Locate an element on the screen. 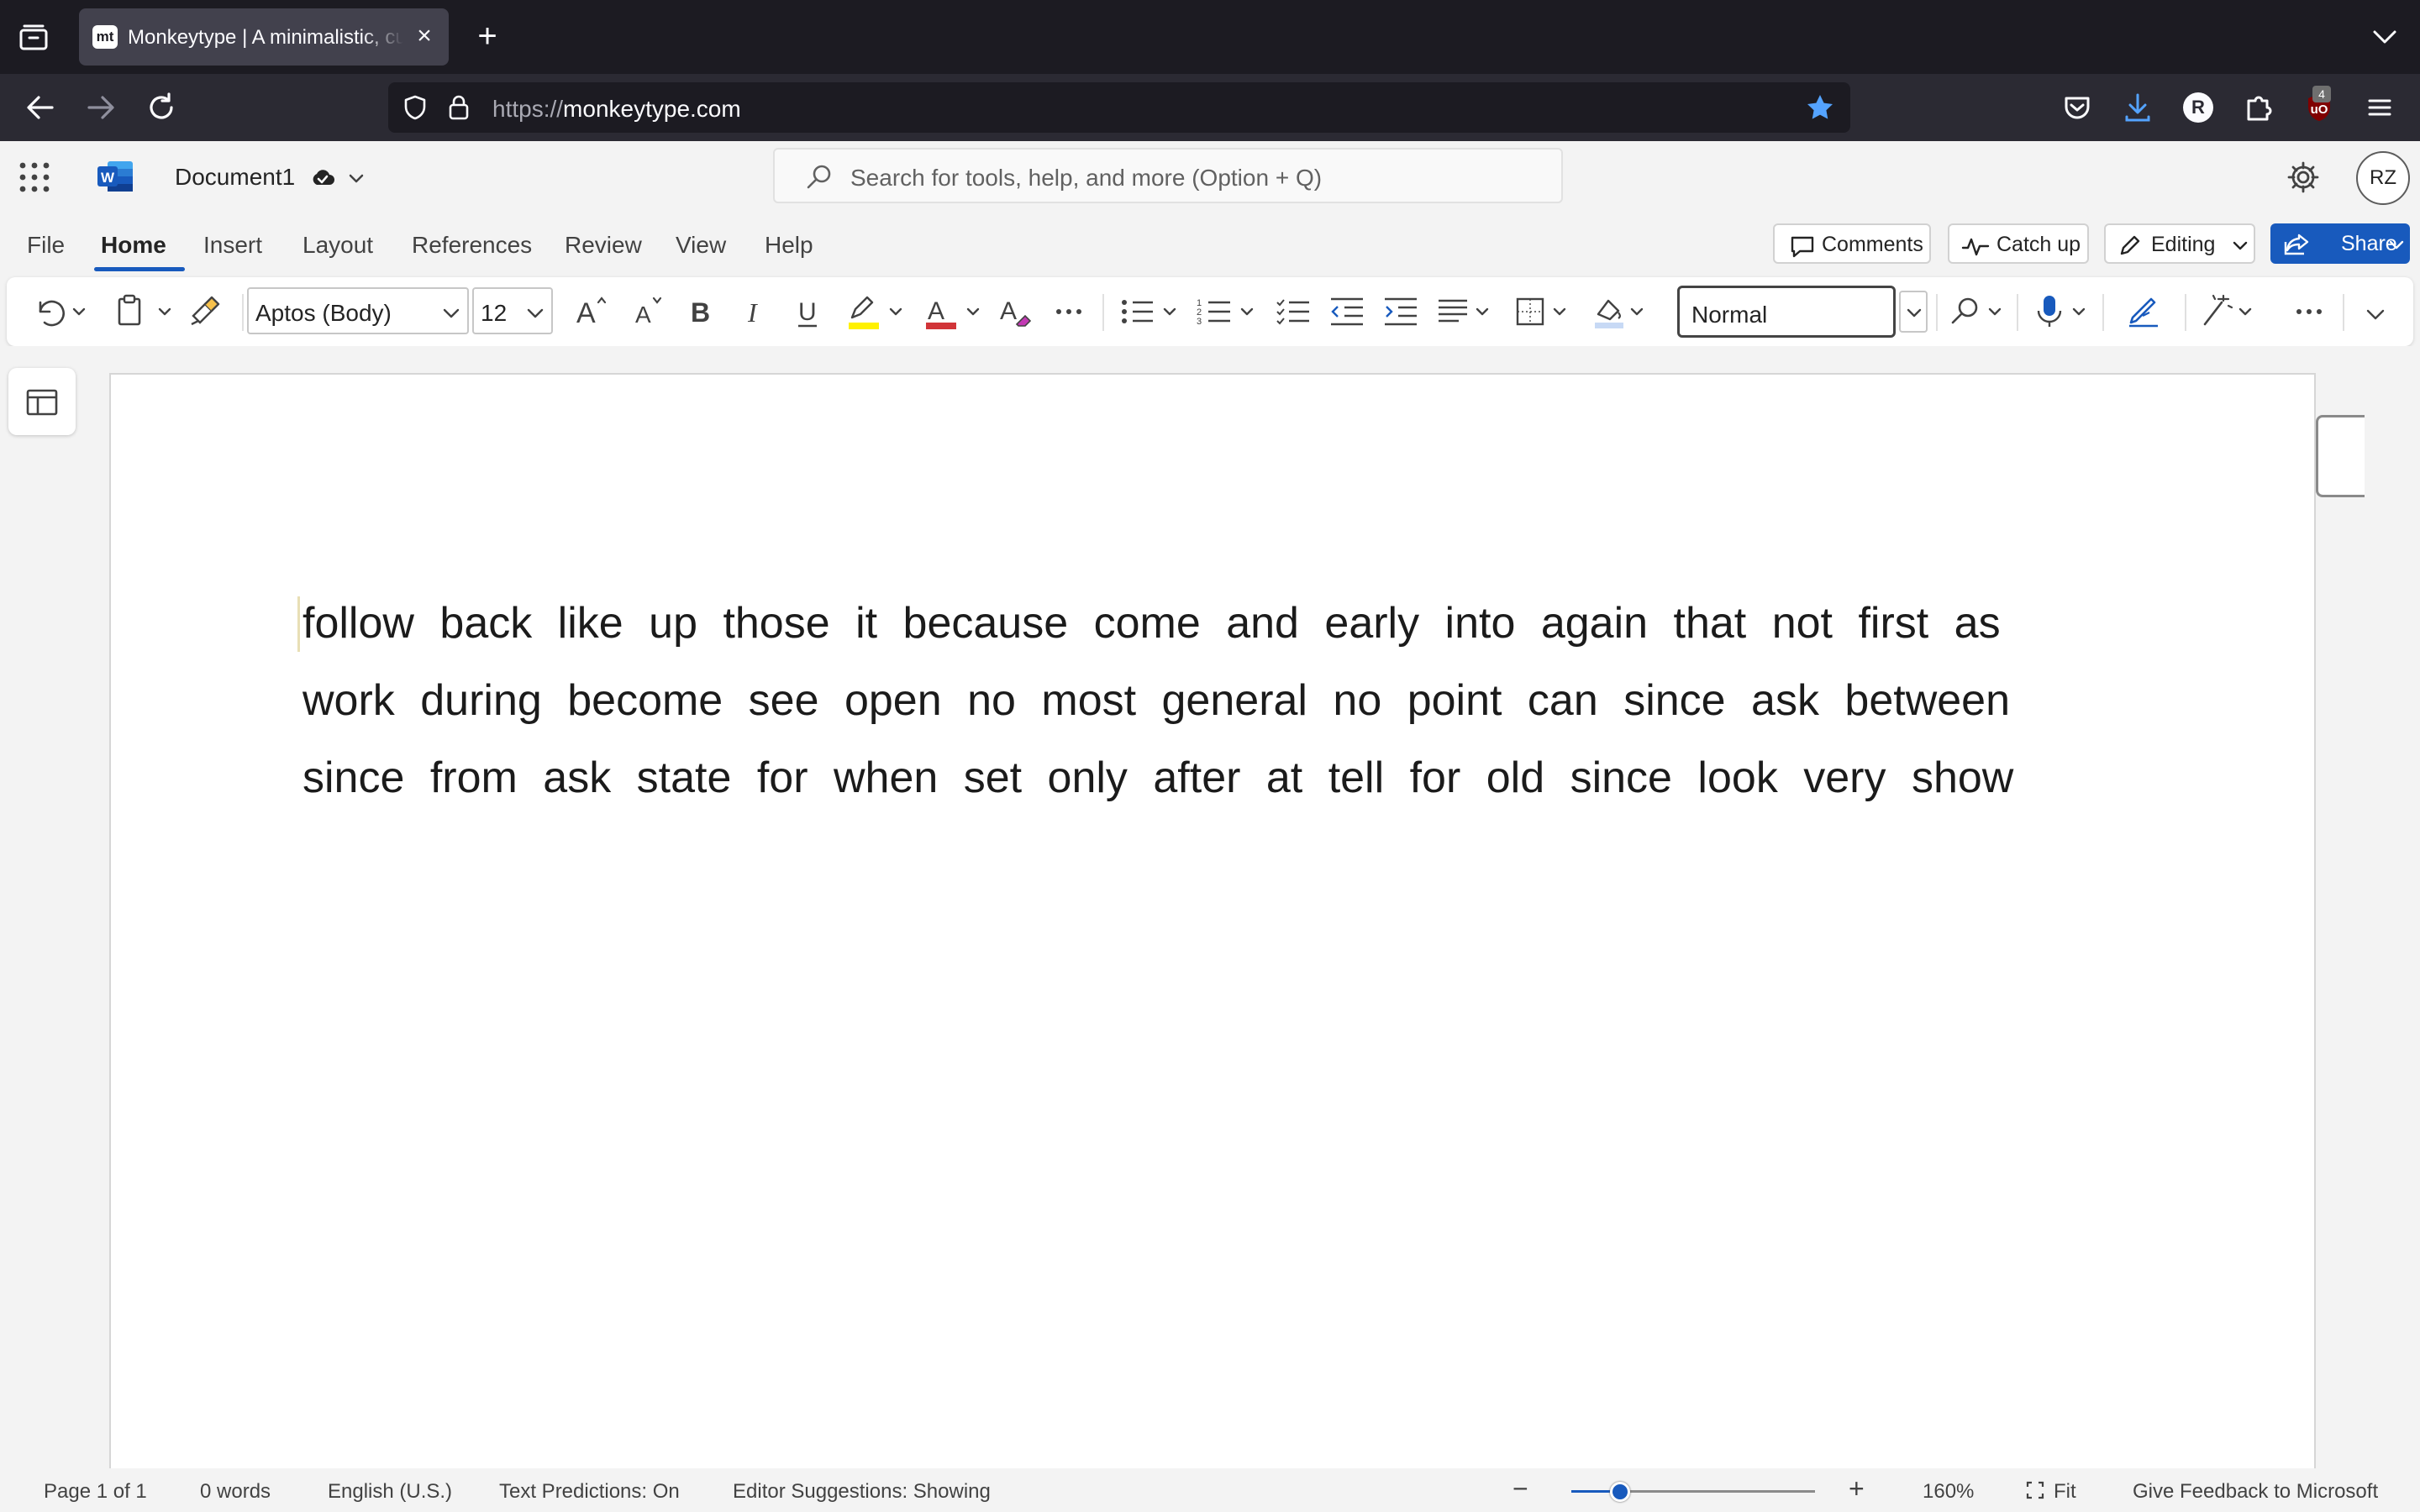  tab-file: File is located at coordinates (46, 245).